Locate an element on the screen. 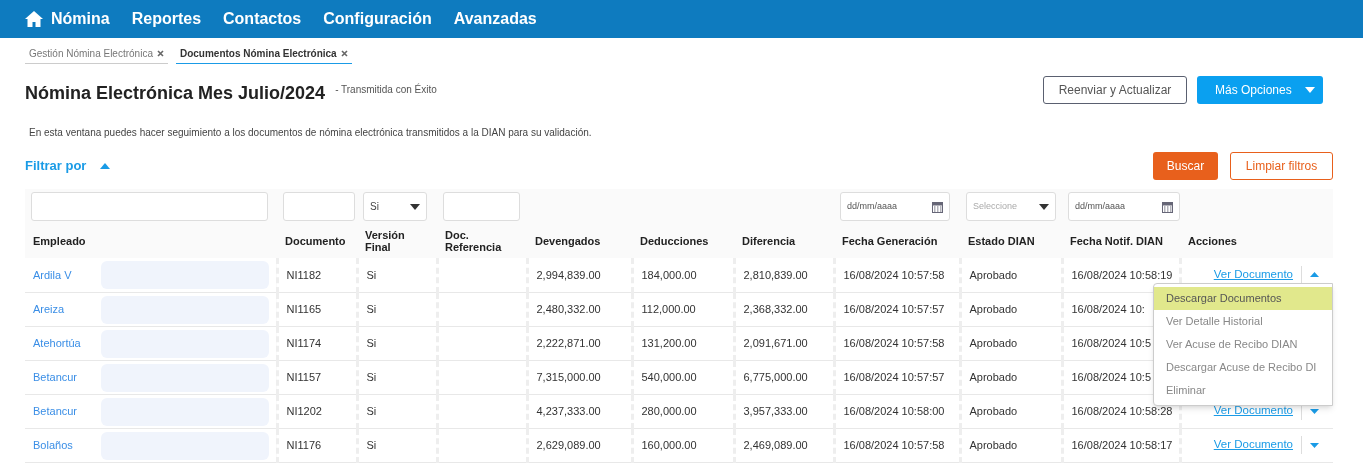  employee-link: Atehortúa is located at coordinates (57, 342).